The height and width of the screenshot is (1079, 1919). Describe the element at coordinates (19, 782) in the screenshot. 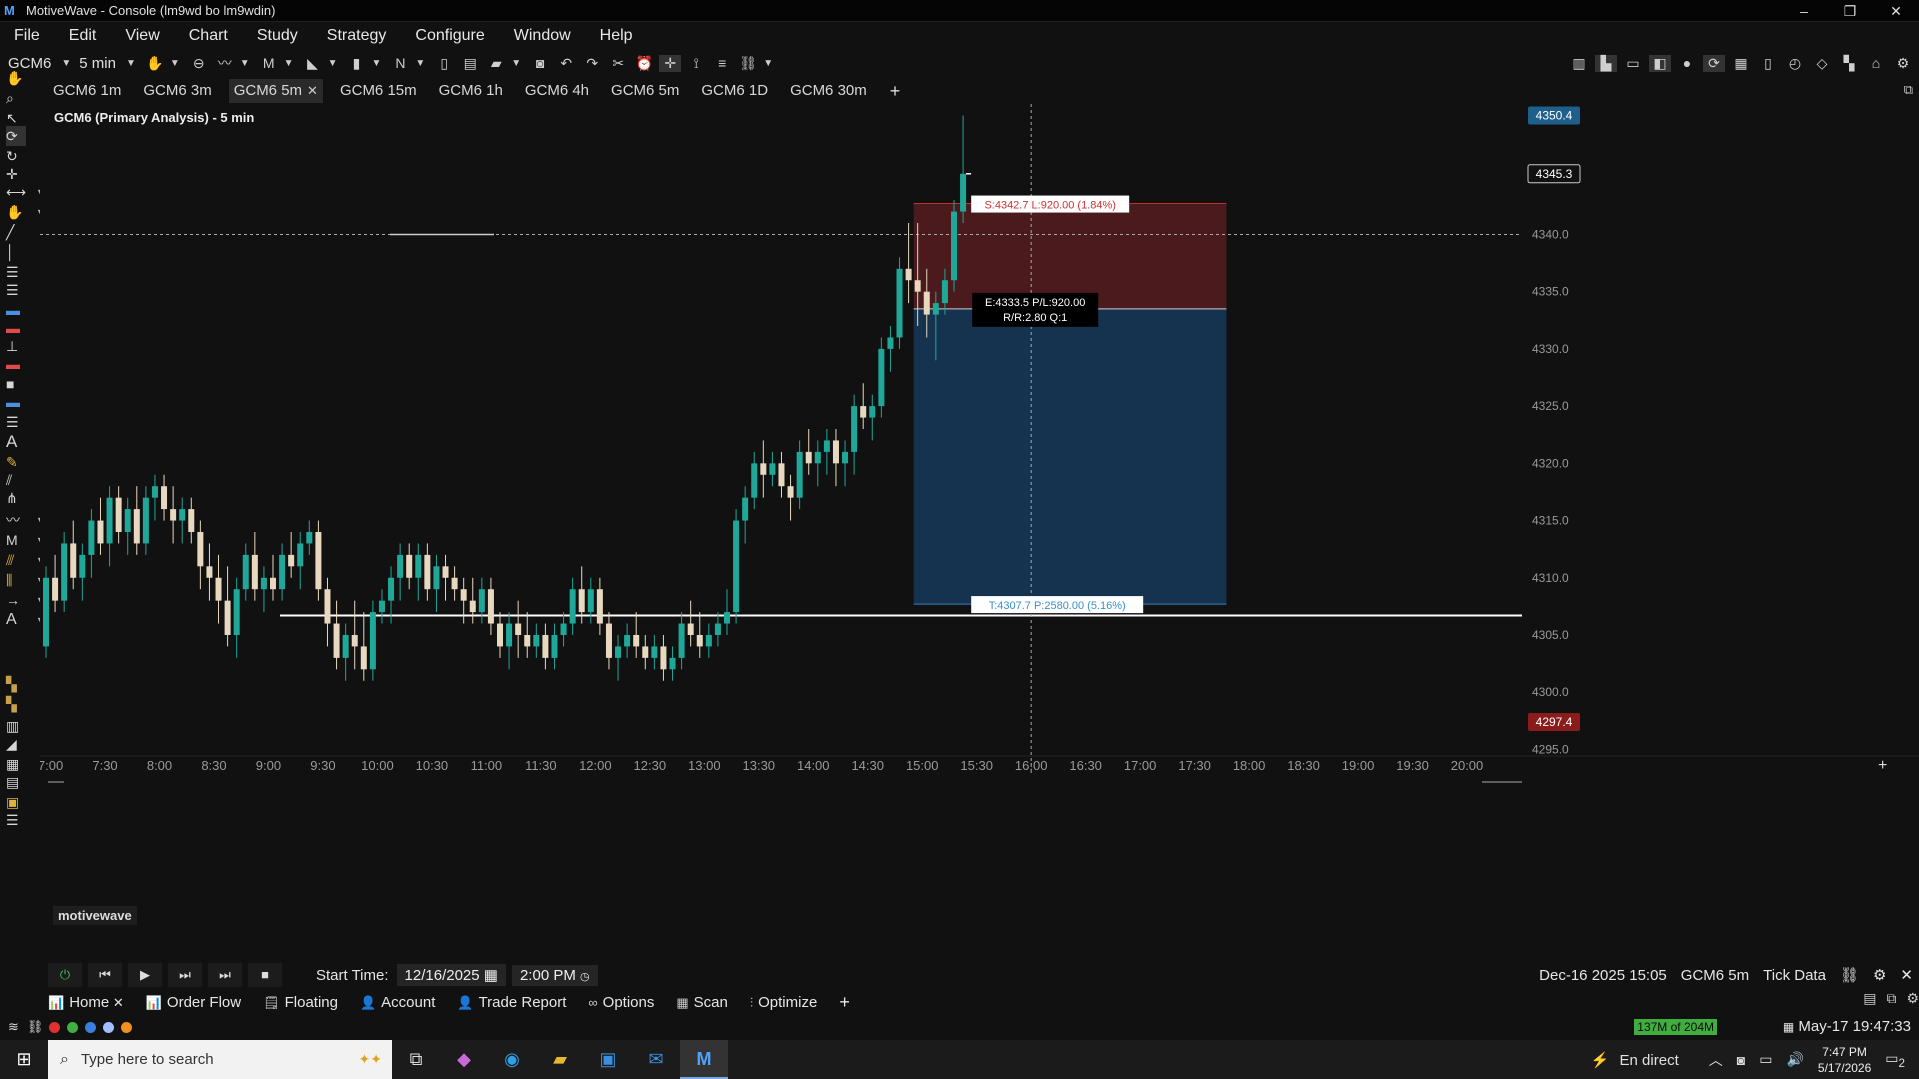

I see `notes-icon: ▤` at that location.